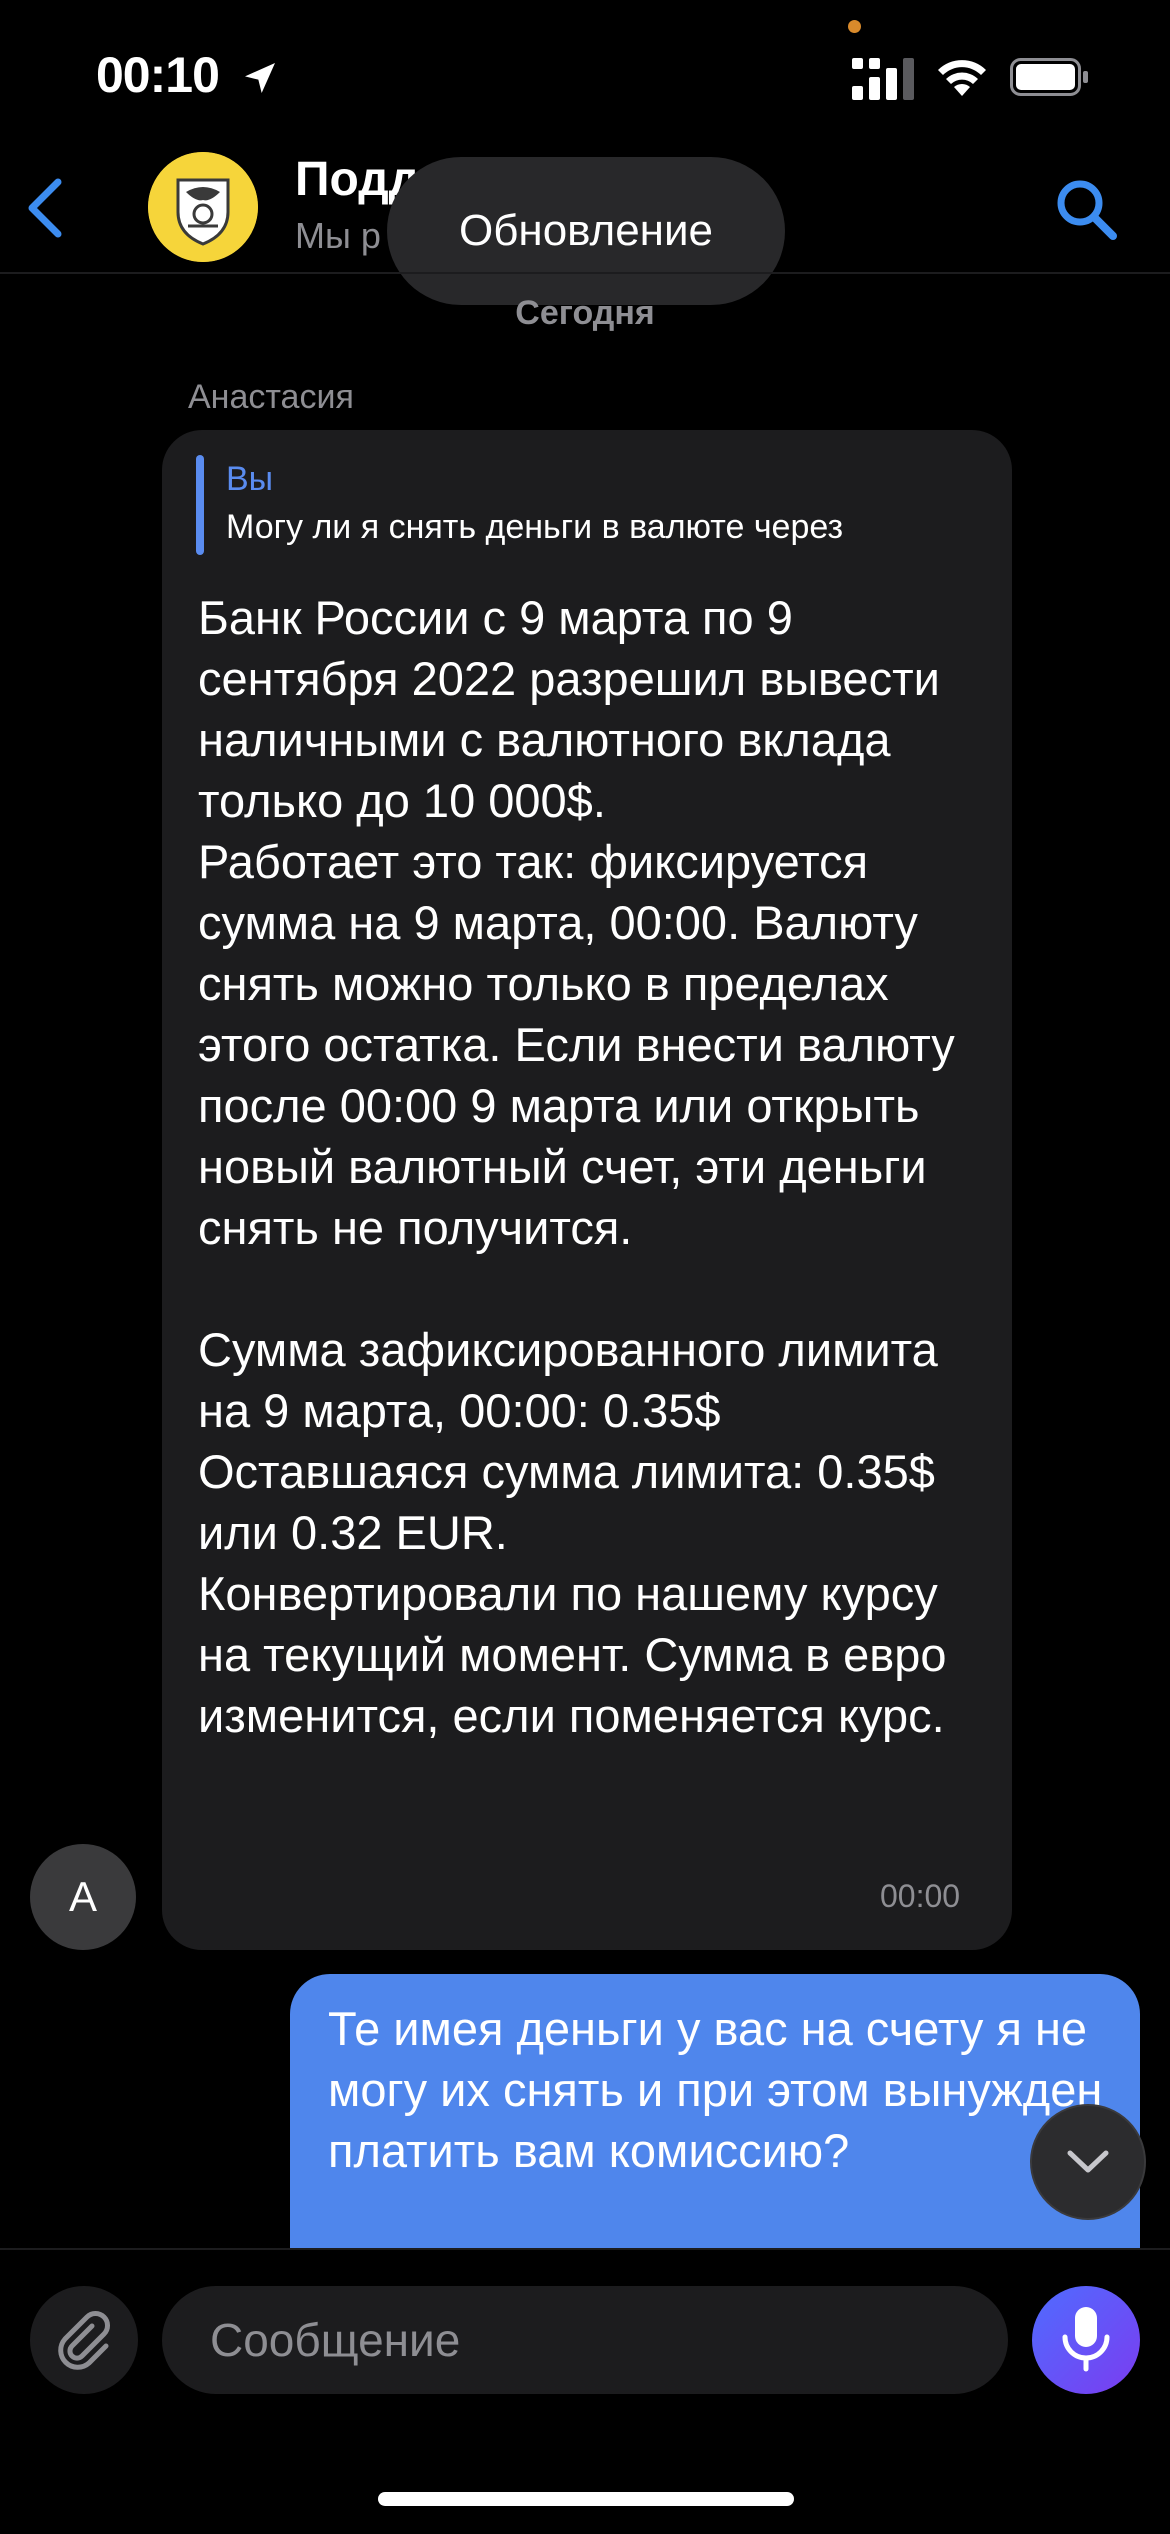 The width and height of the screenshot is (1170, 2534). Describe the element at coordinates (158, 75) in the screenshot. I see `status-time: 00:10` at that location.